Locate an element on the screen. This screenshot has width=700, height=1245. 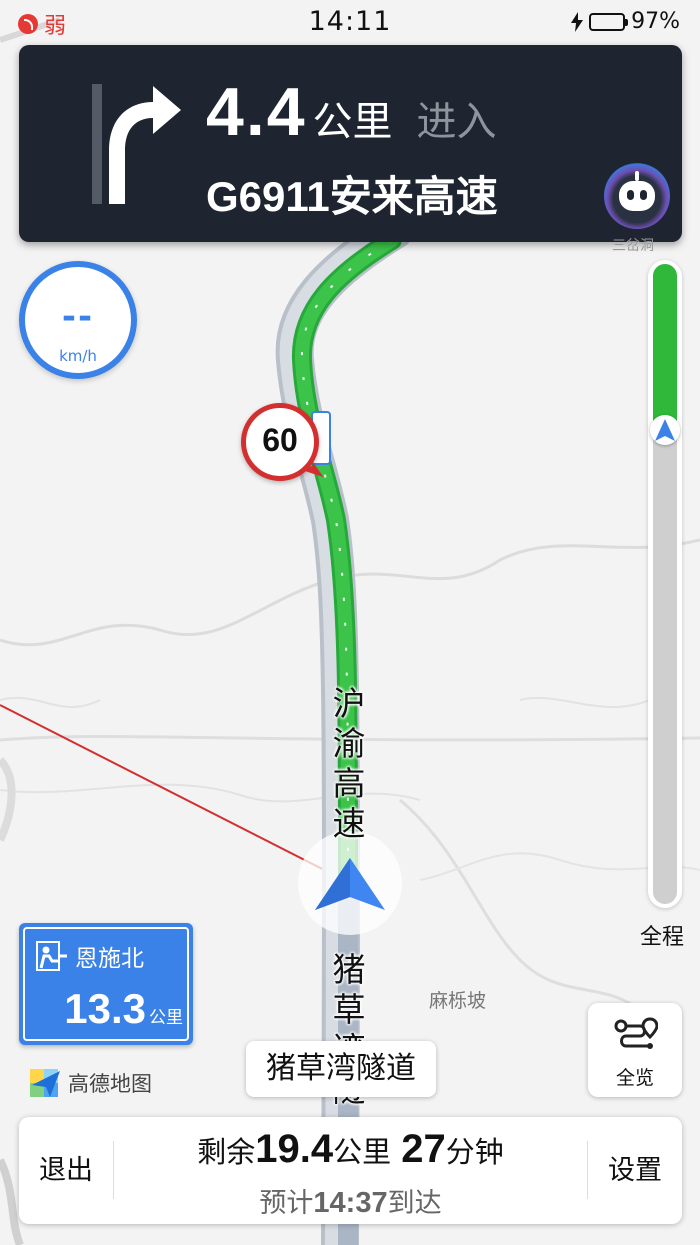
amap-logo-icon is located at coordinates (45, 1083).